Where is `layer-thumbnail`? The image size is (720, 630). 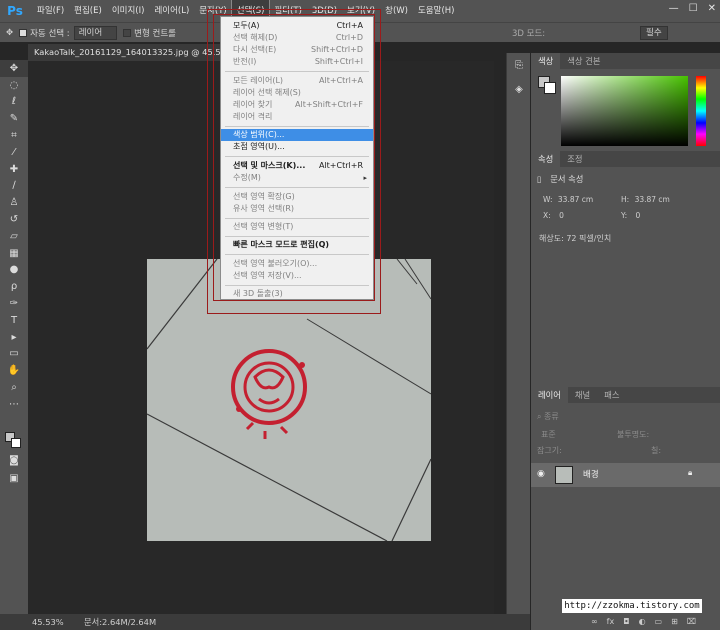
layer-thumbnail is located at coordinates (564, 475).